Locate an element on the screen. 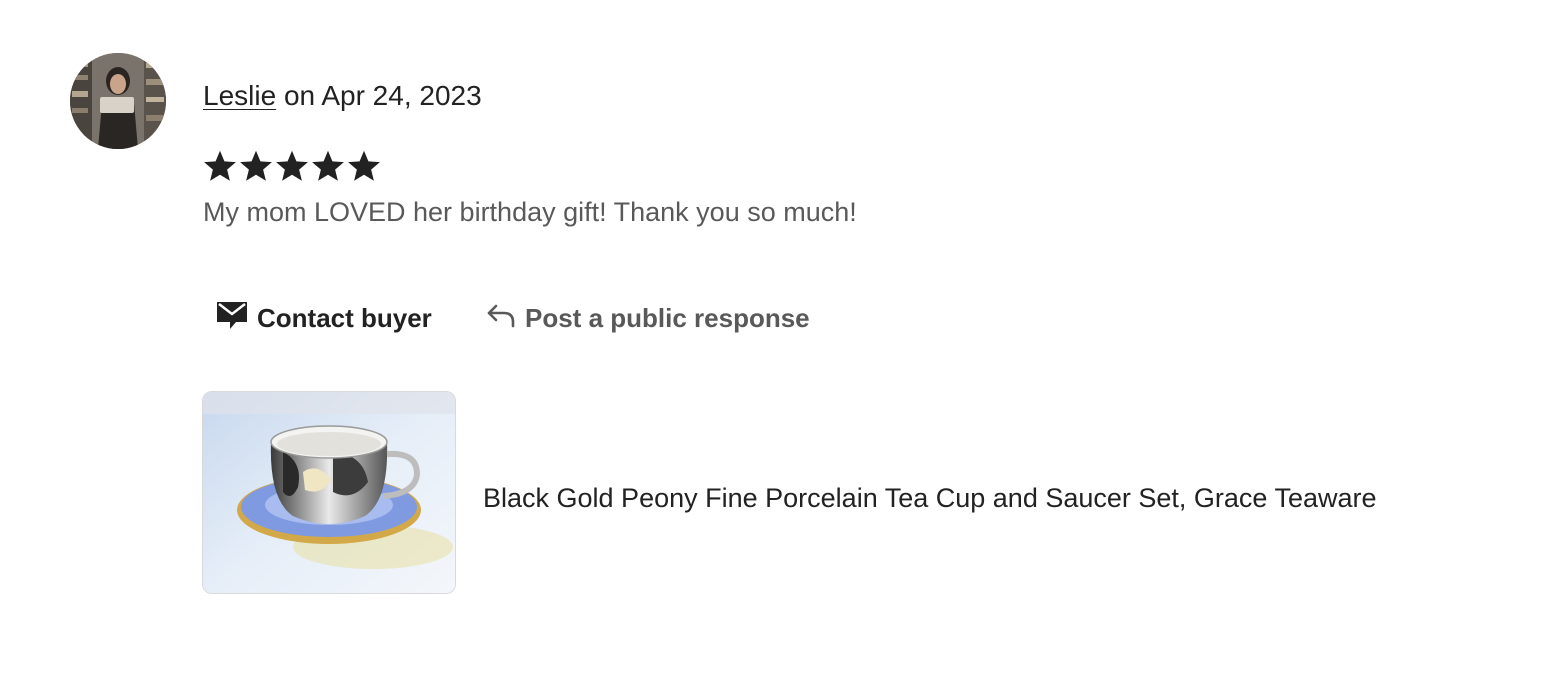  reviewer-name-link: Leslie is located at coordinates (239, 95).